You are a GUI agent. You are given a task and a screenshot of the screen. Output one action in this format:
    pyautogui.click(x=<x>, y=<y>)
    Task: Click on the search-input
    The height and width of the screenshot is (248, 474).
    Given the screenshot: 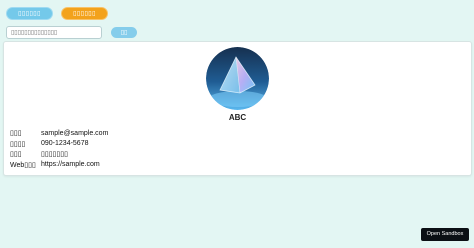 What is the action you would take?
    pyautogui.click(x=54, y=32)
    